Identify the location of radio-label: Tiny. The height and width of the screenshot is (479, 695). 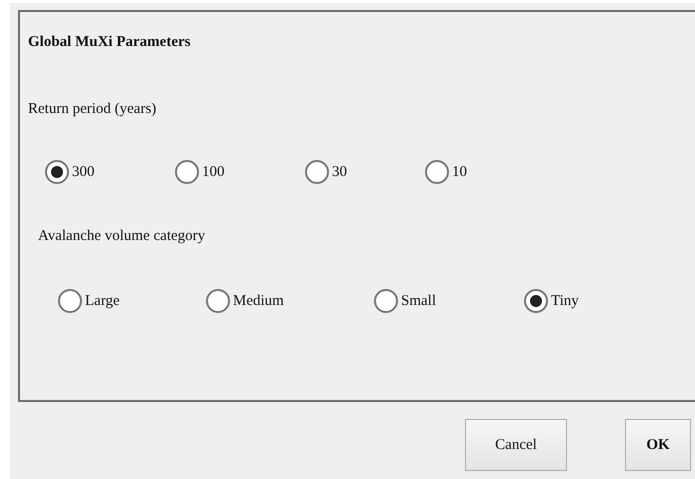
(565, 301).